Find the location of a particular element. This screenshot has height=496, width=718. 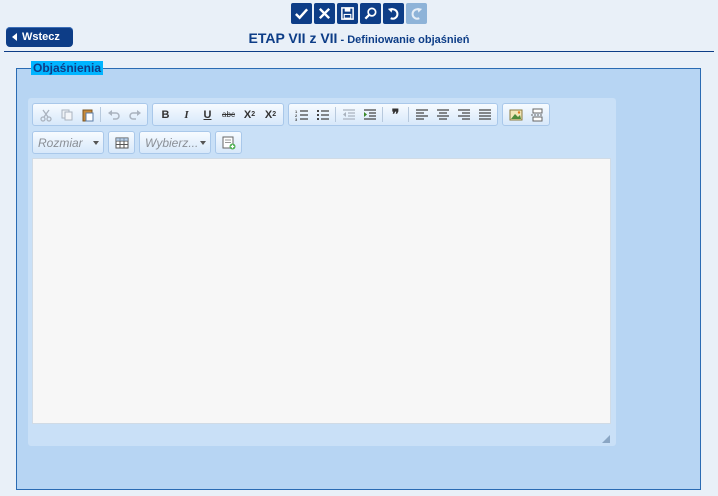

align-left-icon is located at coordinates (421, 114).